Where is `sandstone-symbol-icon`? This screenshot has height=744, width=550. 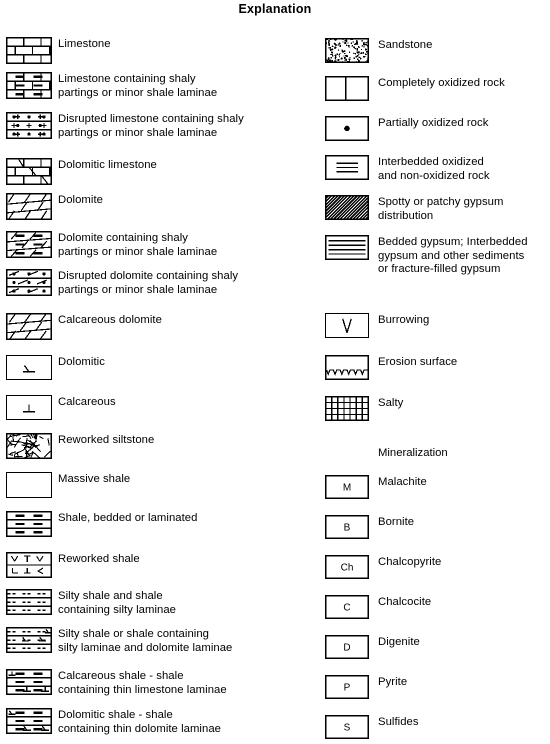
sandstone-symbol-icon is located at coordinates (347, 50).